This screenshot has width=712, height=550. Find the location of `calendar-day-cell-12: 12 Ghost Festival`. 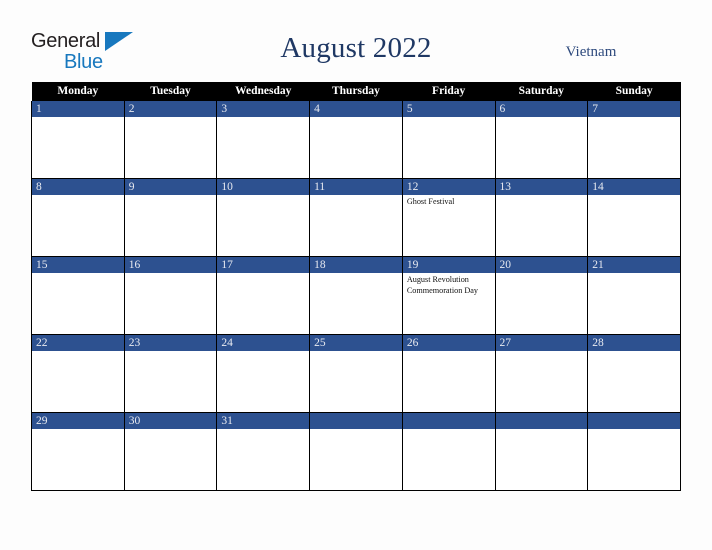

calendar-day-cell-12: 12 Ghost Festival is located at coordinates (448, 217).